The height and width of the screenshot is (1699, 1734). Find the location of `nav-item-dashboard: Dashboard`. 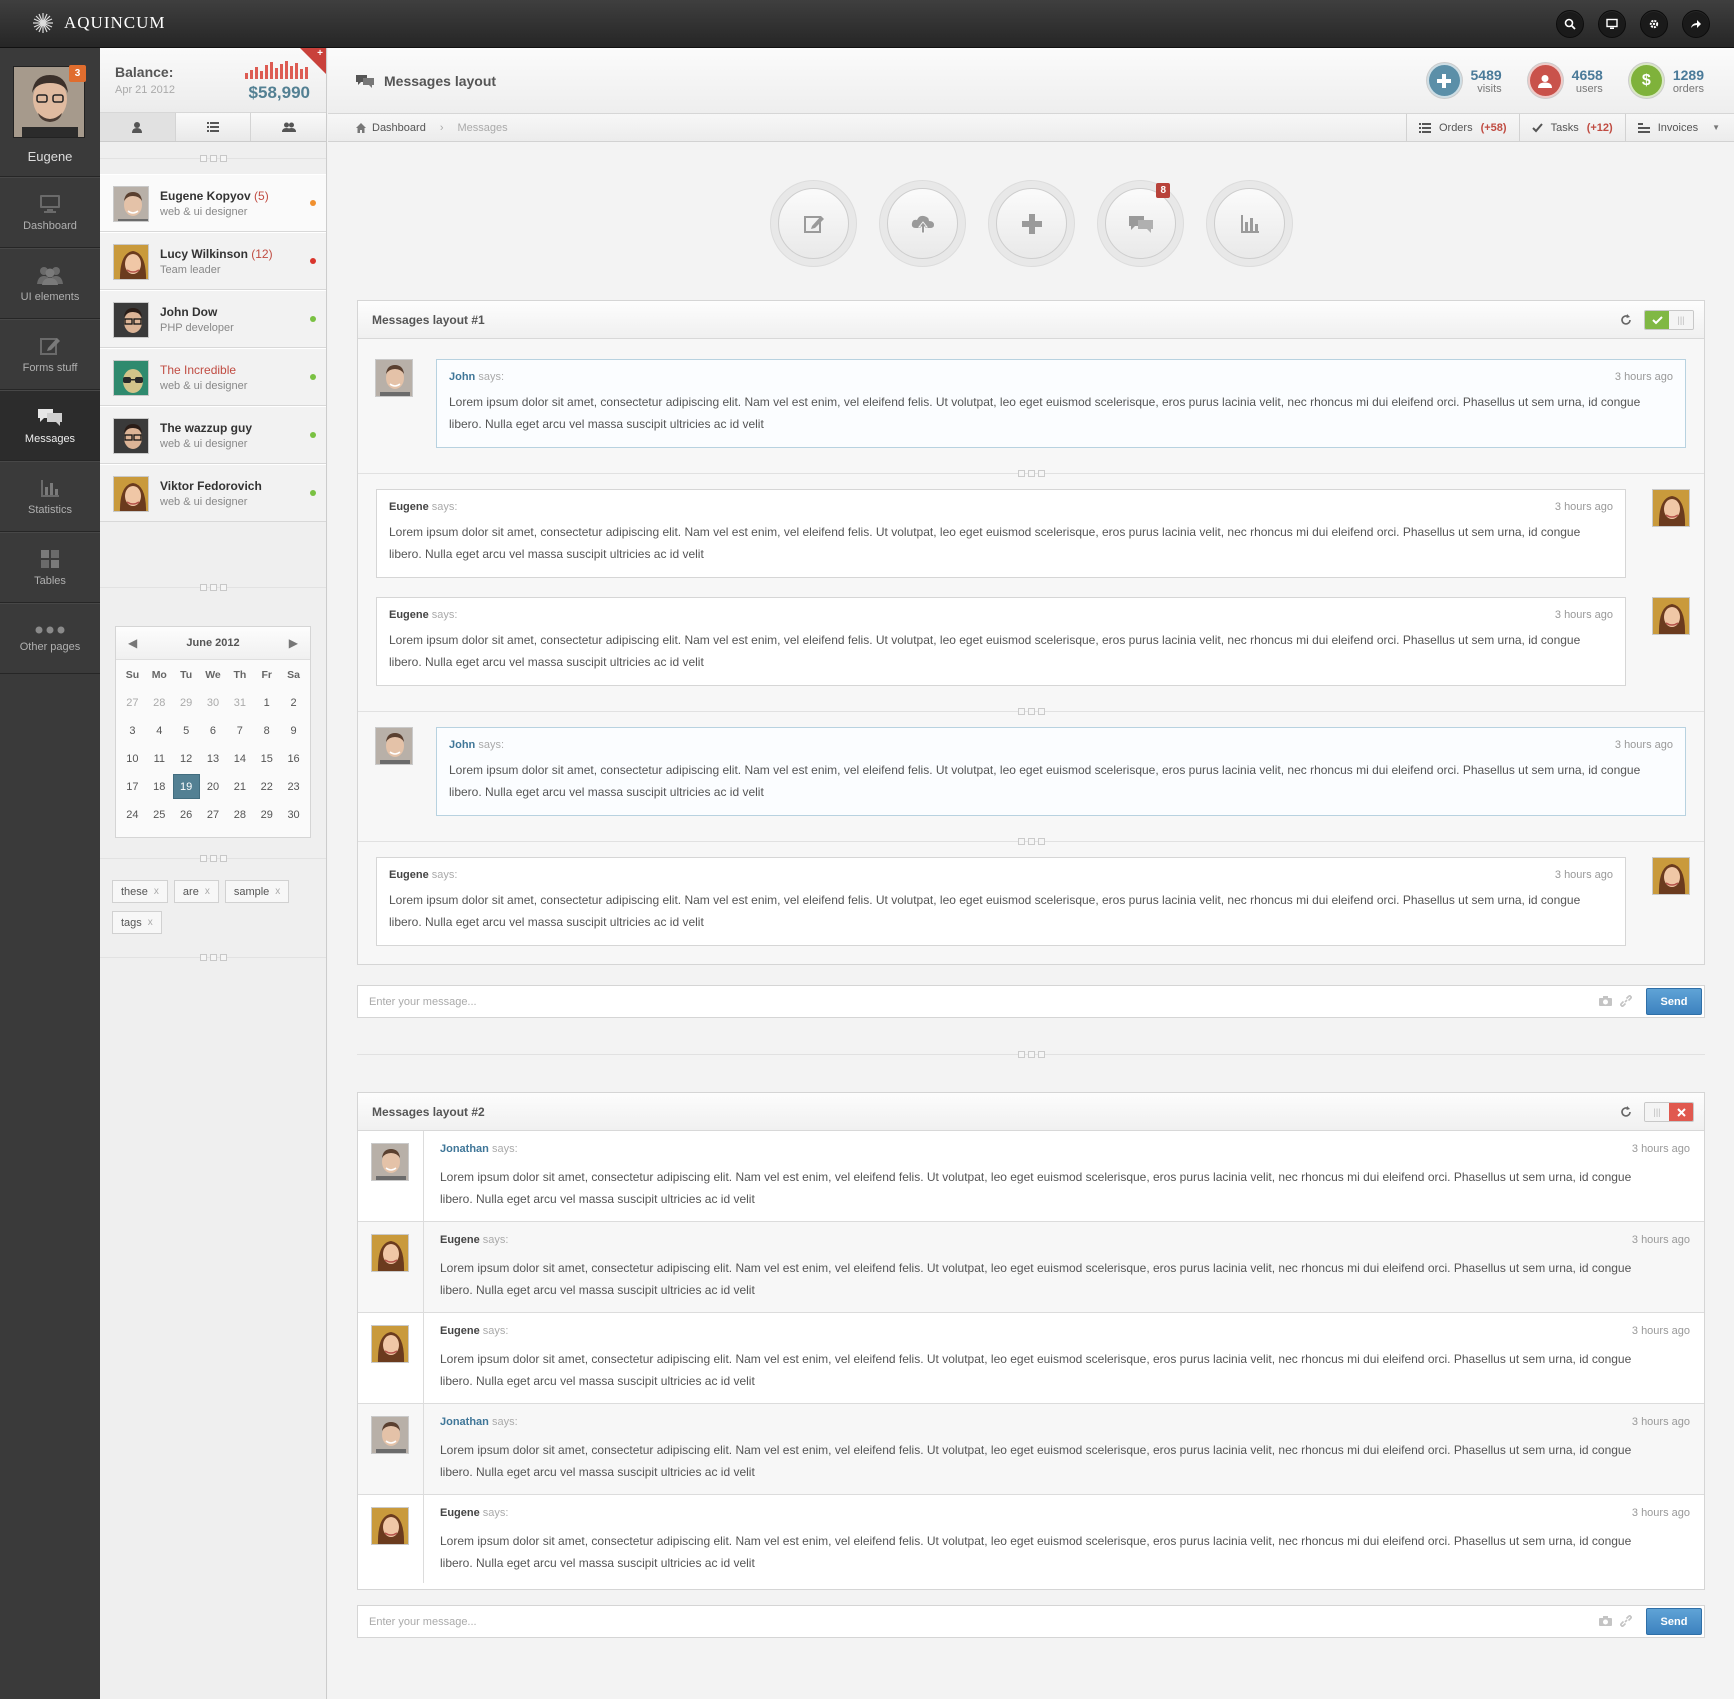

nav-item-dashboard: Dashboard is located at coordinates (50, 212).